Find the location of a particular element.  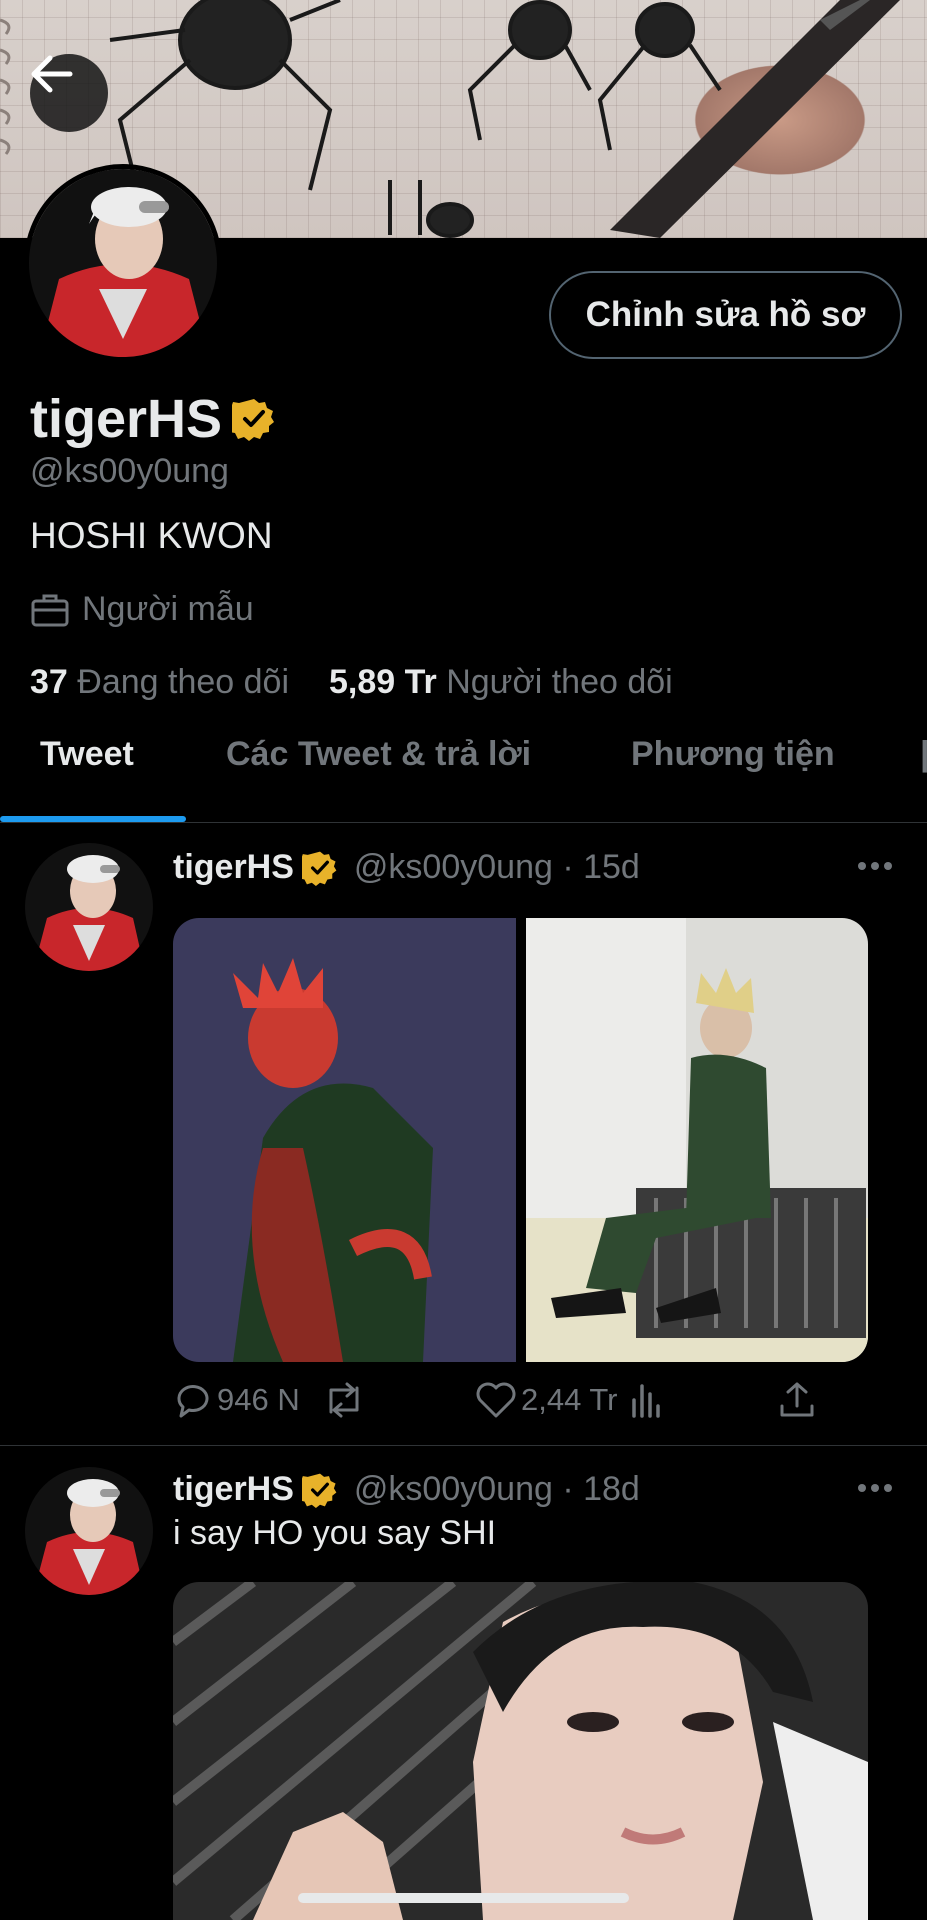

followers-stat: 5,89 Tr Người theo dõi is located at coordinates (501, 682).